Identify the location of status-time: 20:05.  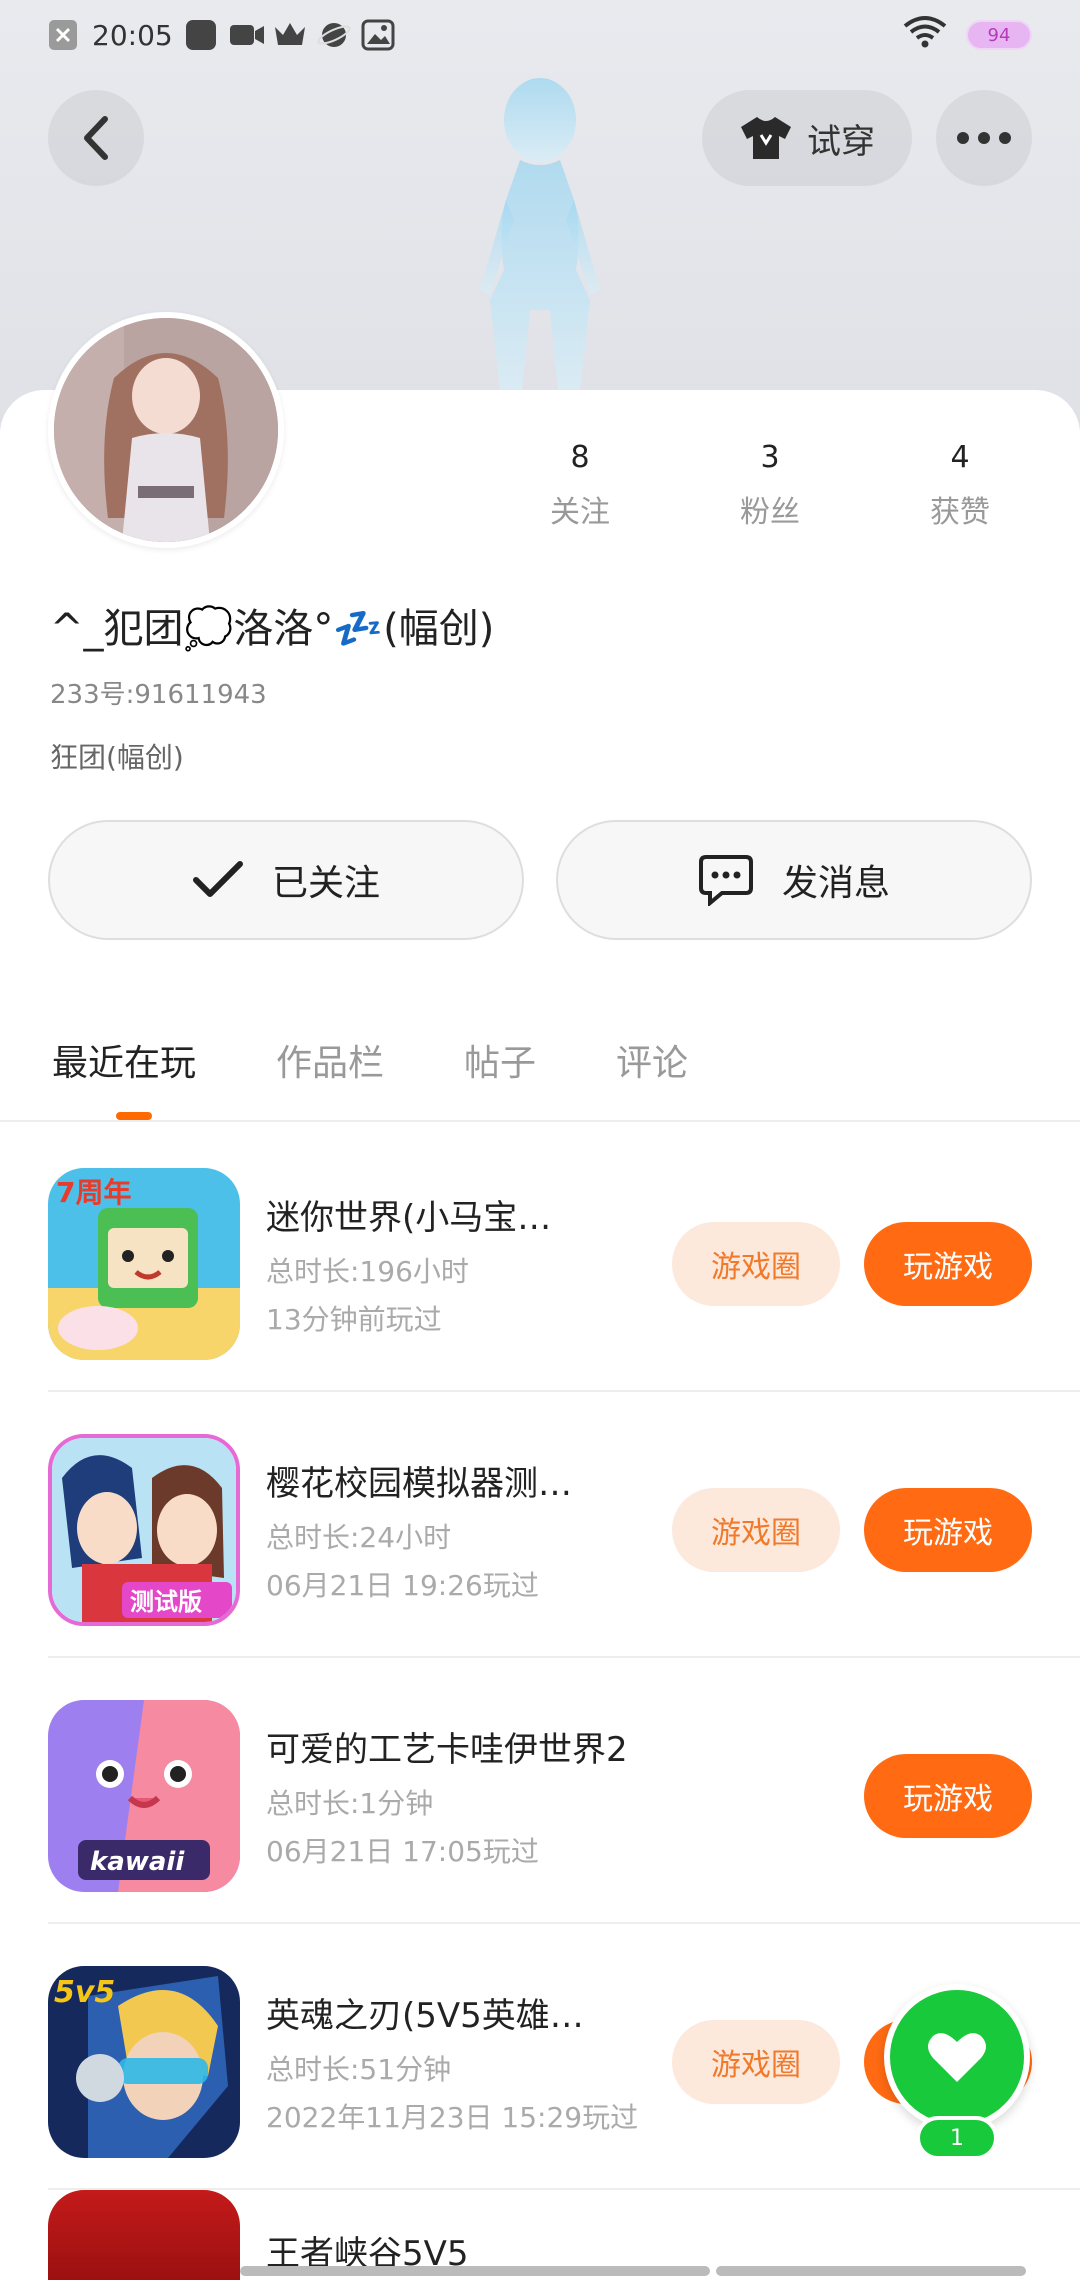
(132, 35).